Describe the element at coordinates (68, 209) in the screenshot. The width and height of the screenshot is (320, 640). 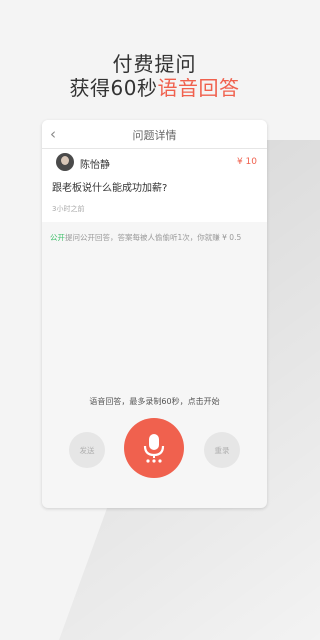
I see `question-time: 3小时之前` at that location.